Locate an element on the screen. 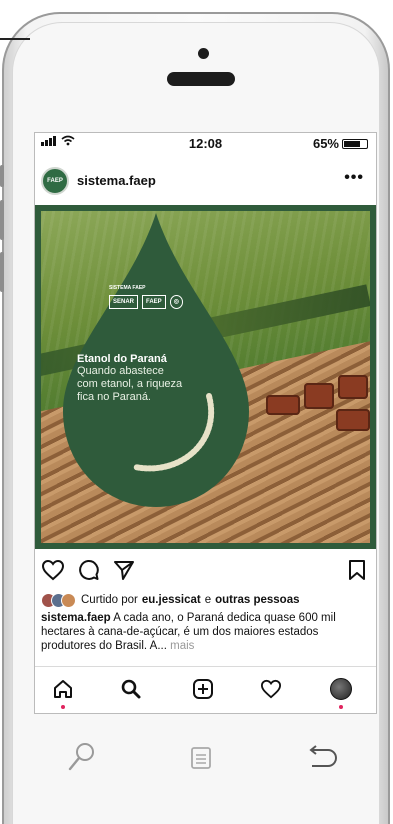 This screenshot has height=824, width=393. likes-prefix: Curtido por is located at coordinates (109, 600).